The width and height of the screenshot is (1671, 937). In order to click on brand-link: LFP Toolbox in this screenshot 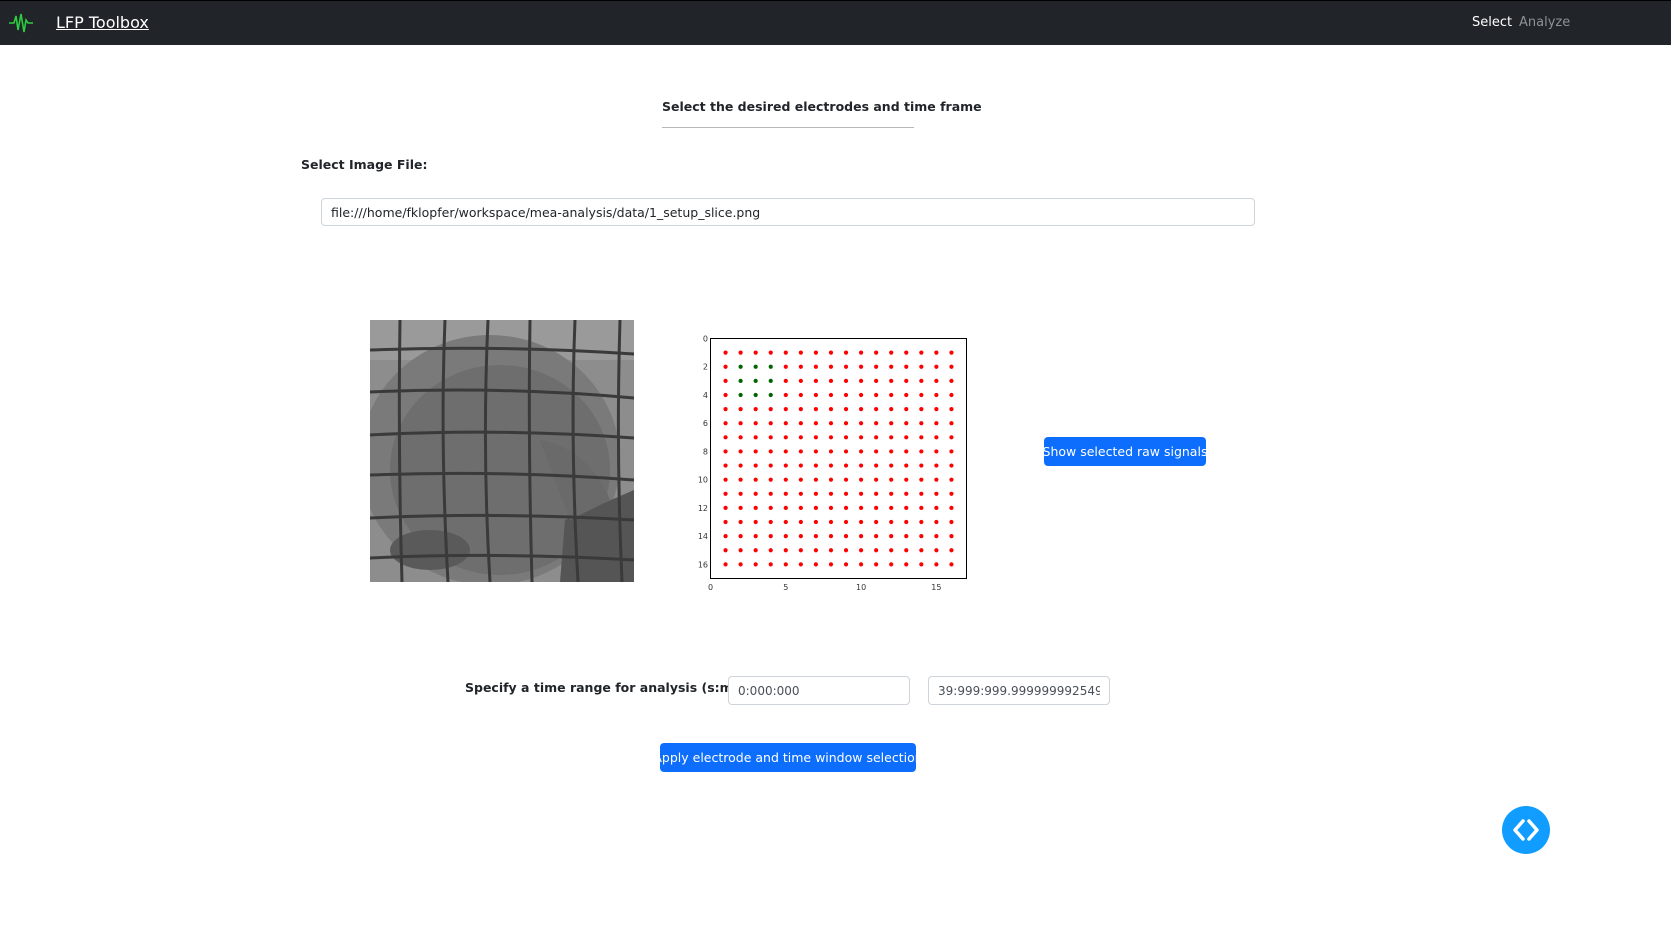, I will do `click(102, 23)`.